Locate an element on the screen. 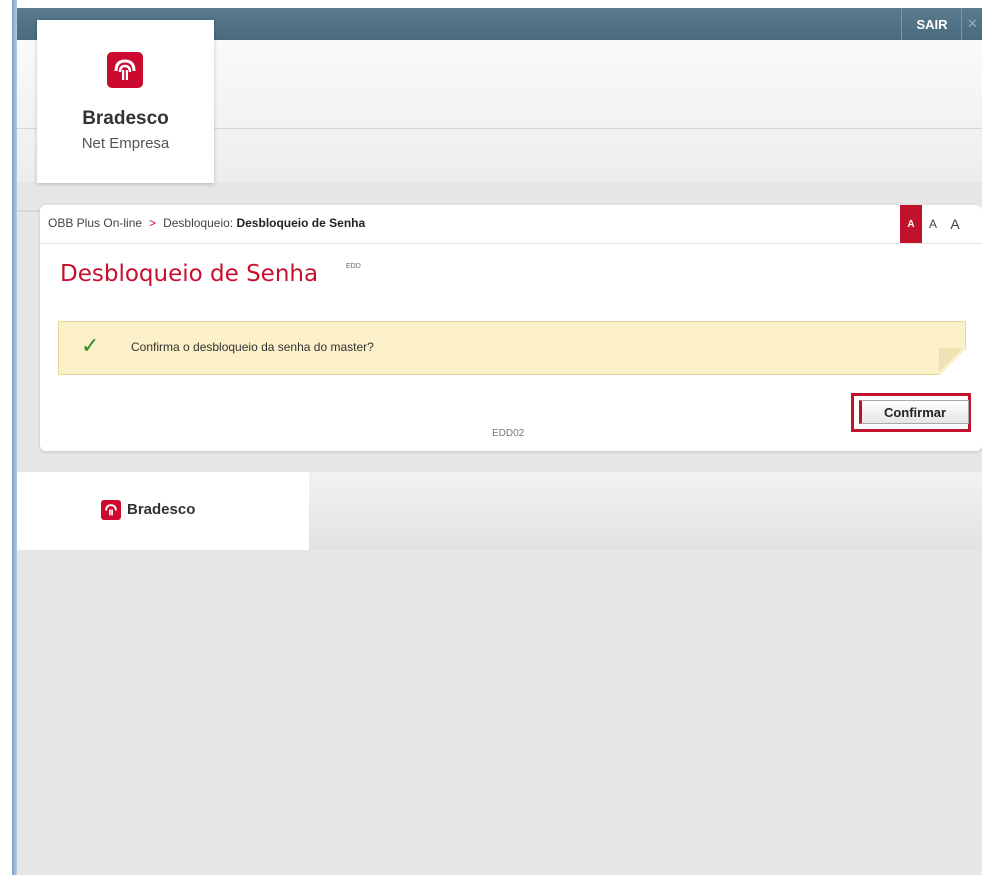  breadcrumb-current: Desbloqueio de Senha is located at coordinates (301, 223).